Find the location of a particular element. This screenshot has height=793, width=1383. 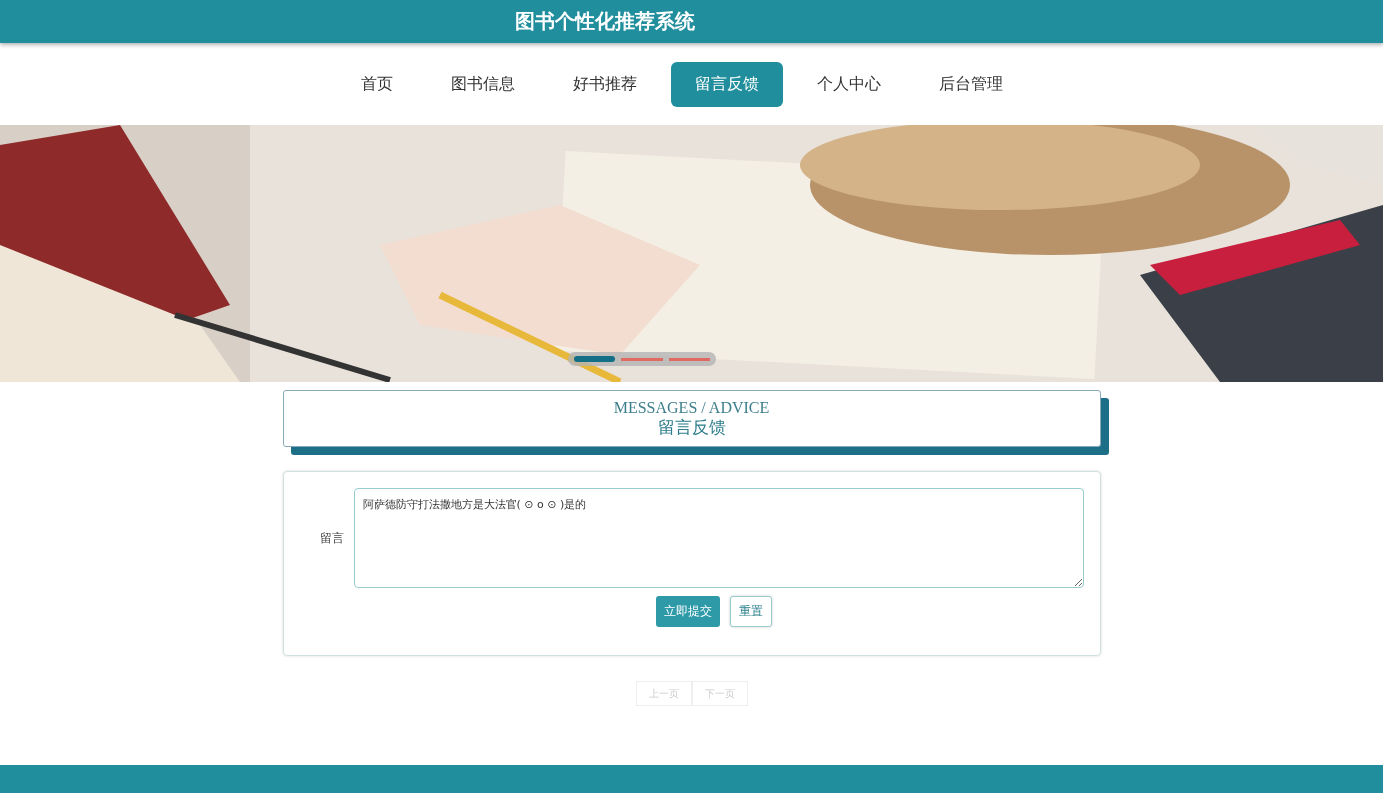

nav-tab: 个人中心 is located at coordinates (848, 84).